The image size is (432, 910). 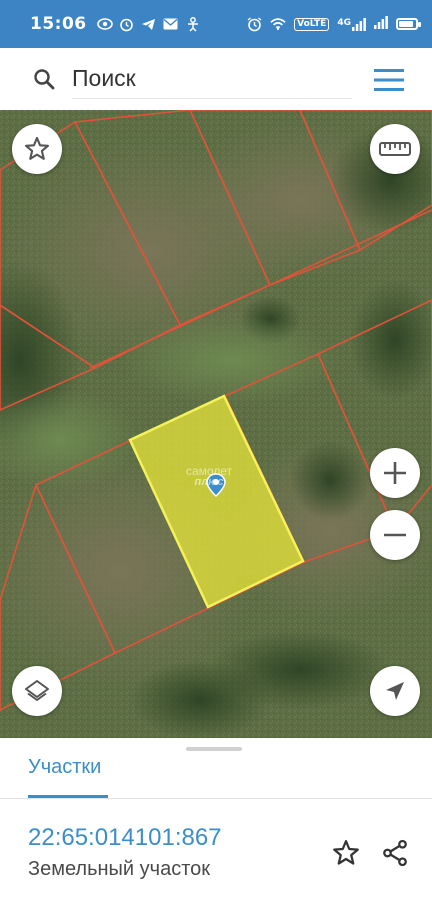 I want to click on battery-fill, so click(x=406, y=24).